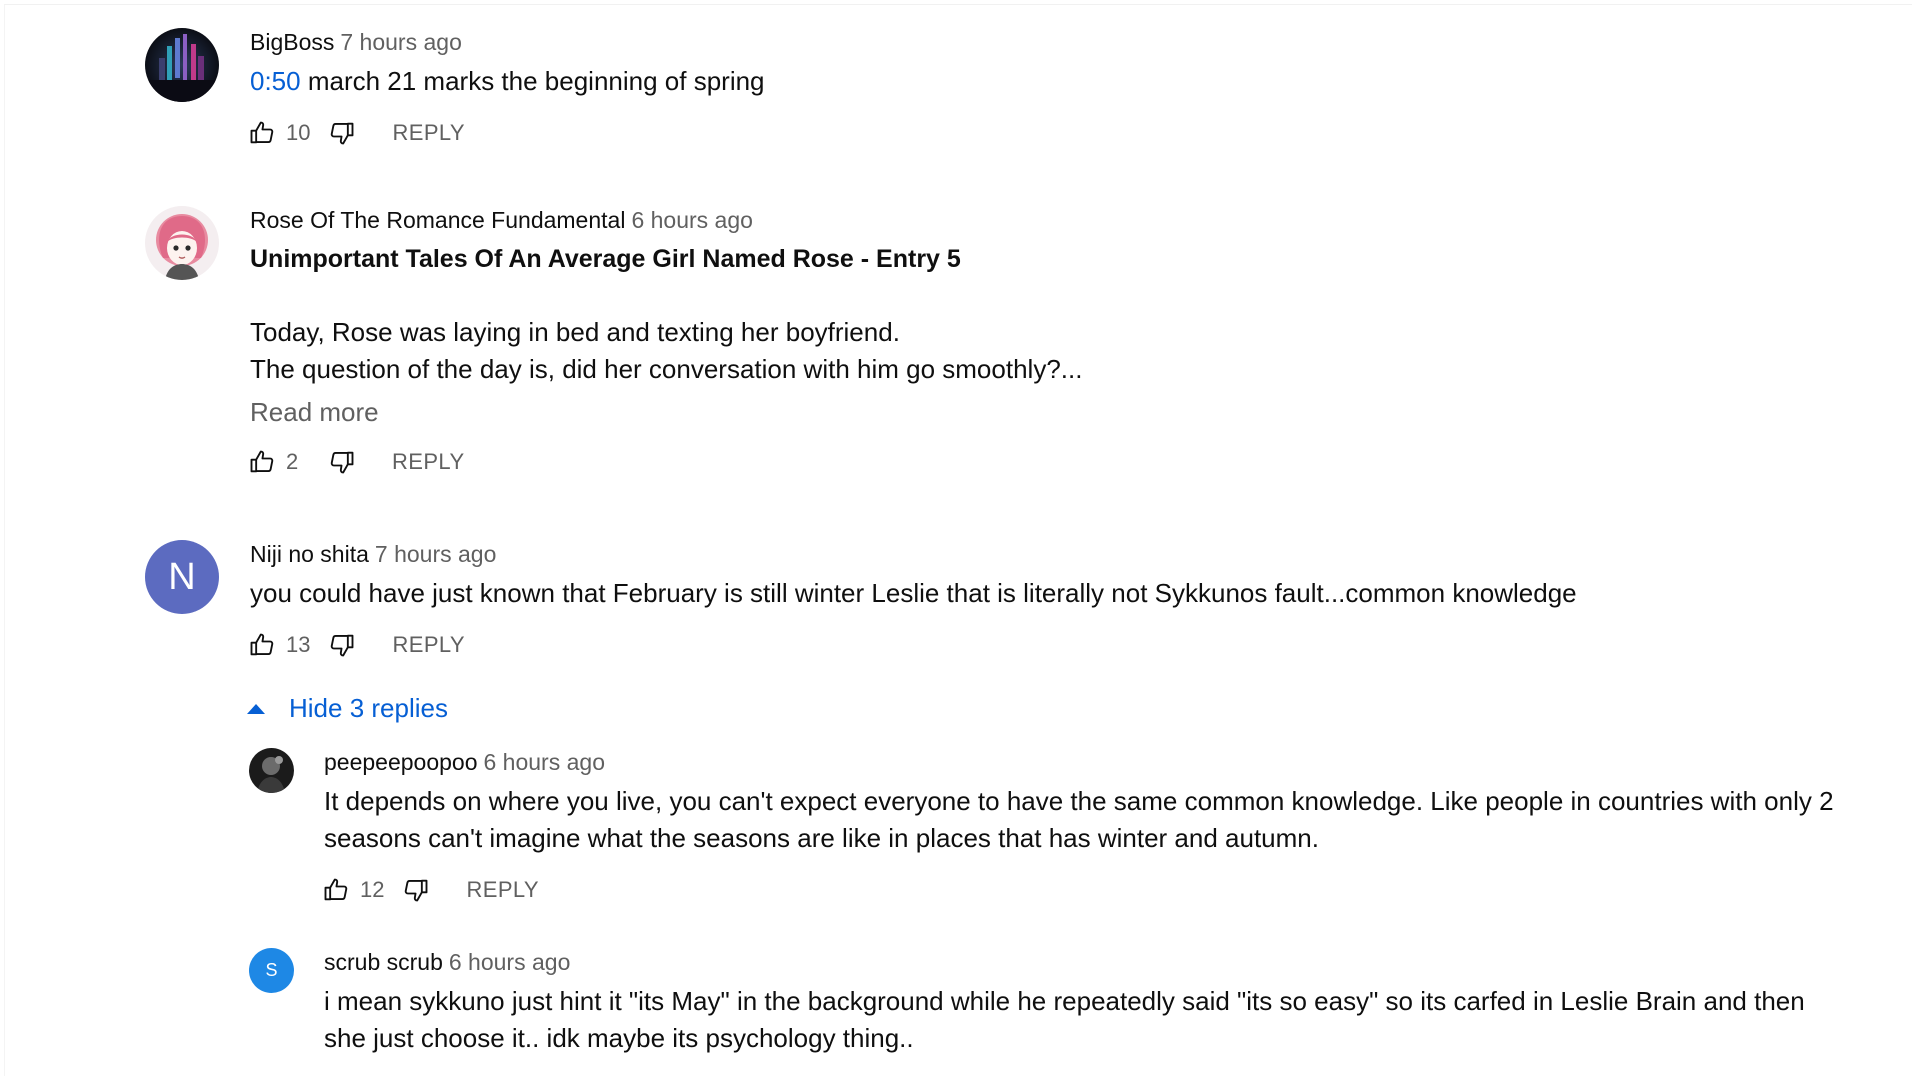 Image resolution: width=1920 pixels, height=1080 pixels. What do you see at coordinates (383, 962) in the screenshot?
I see `reply-author: scrub scrub` at bounding box center [383, 962].